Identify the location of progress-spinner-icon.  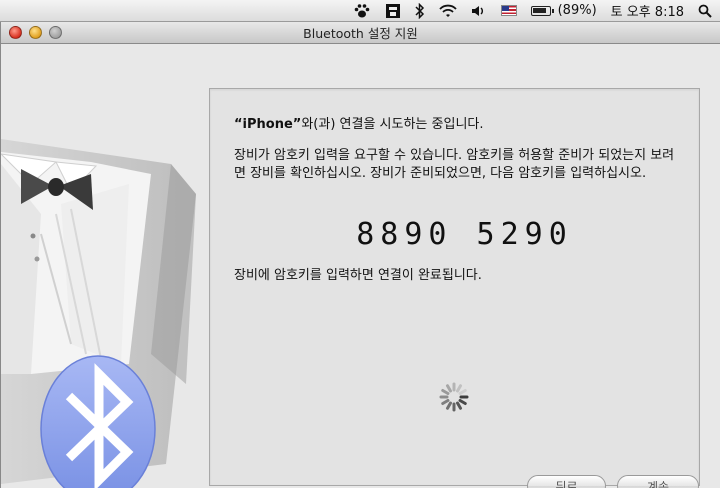
(454, 397).